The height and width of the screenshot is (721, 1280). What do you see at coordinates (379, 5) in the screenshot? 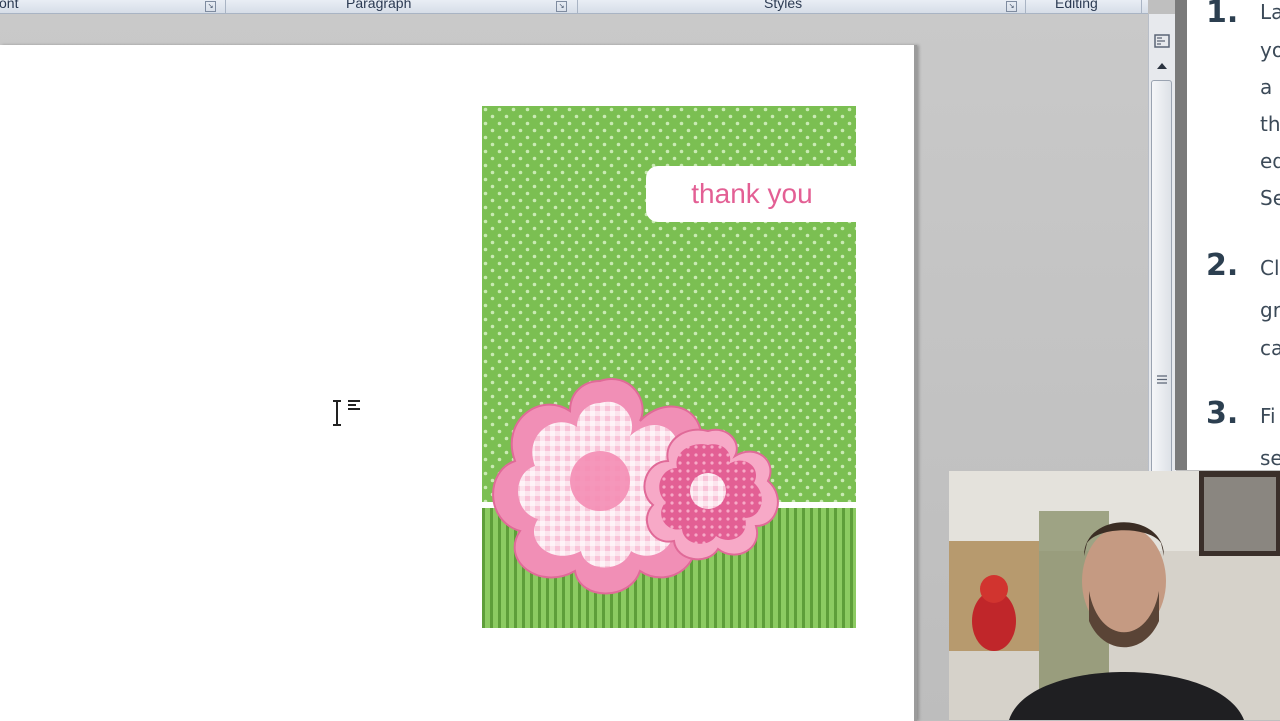
I see `ribbon-group-paragraph-label: Paragraph` at bounding box center [379, 5].